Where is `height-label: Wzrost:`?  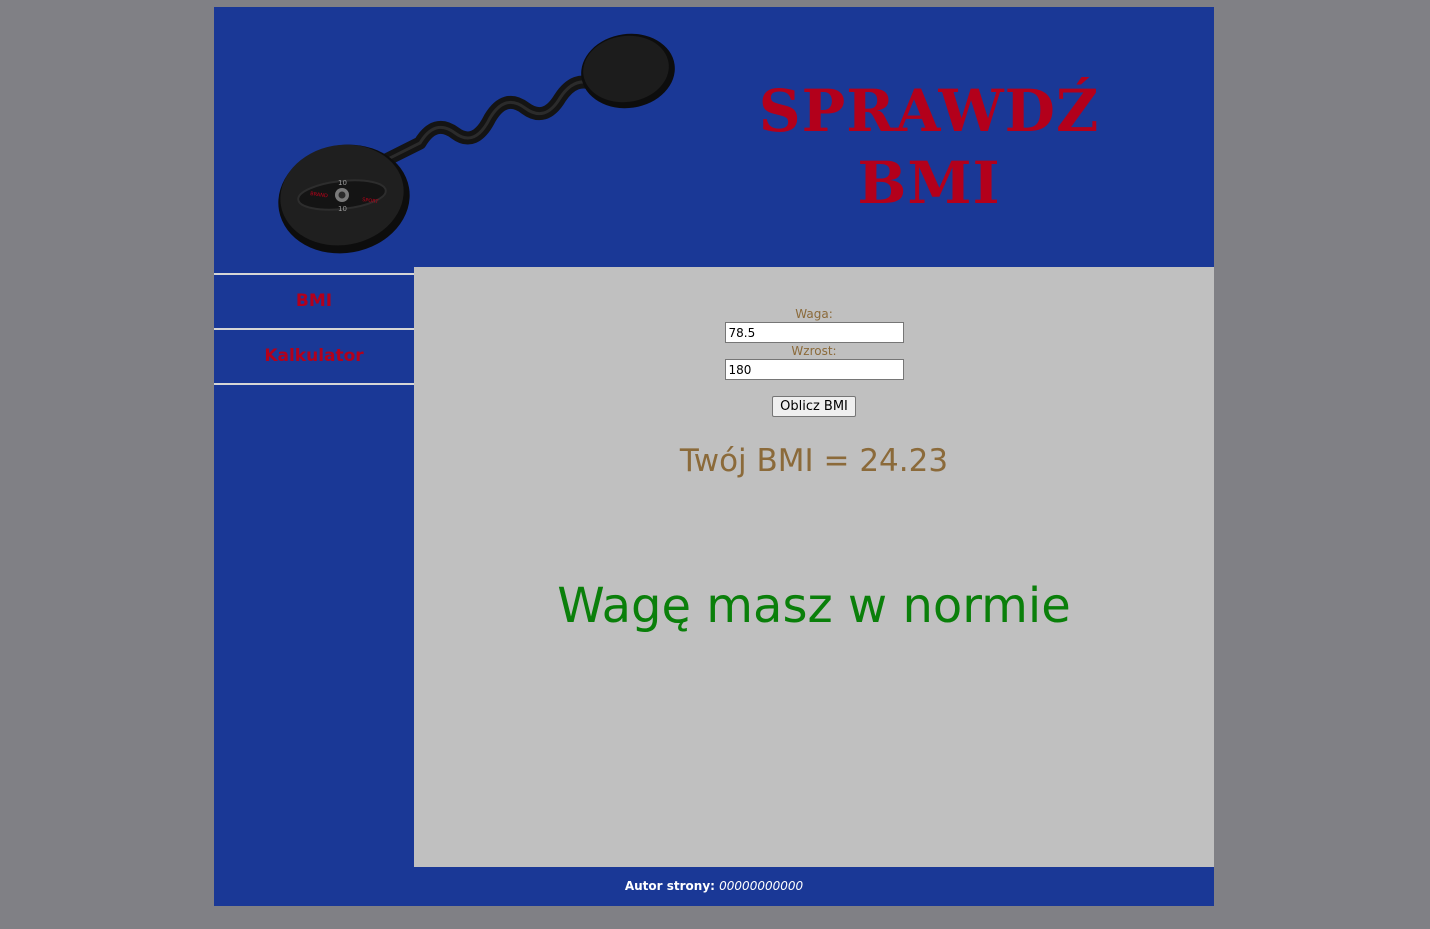 height-label: Wzrost: is located at coordinates (814, 351).